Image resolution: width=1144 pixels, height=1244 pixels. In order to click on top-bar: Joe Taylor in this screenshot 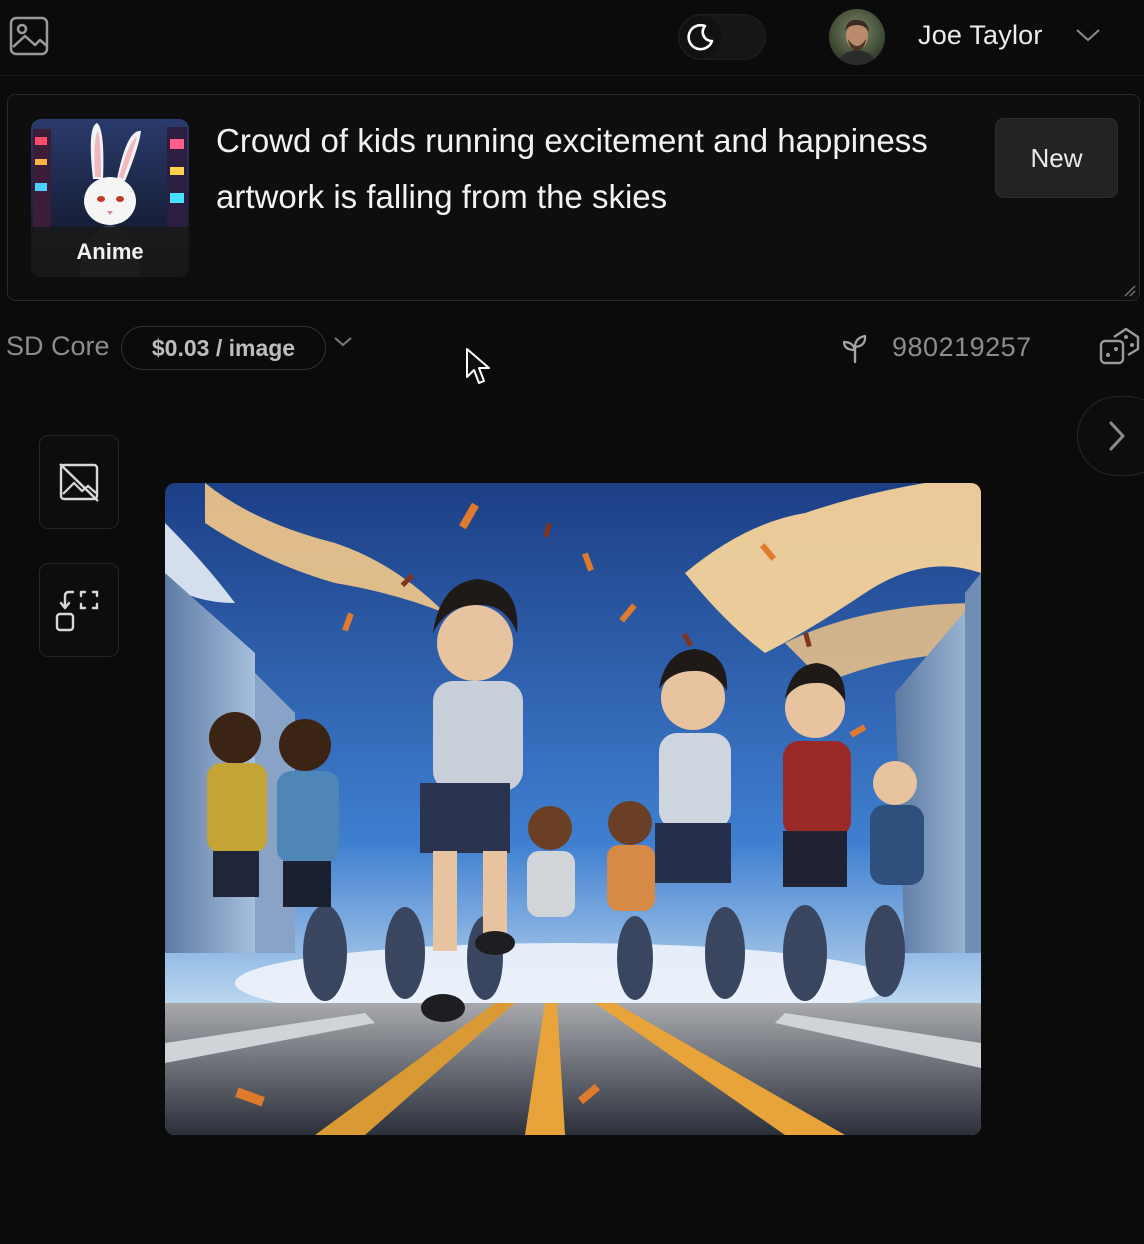, I will do `click(572, 38)`.